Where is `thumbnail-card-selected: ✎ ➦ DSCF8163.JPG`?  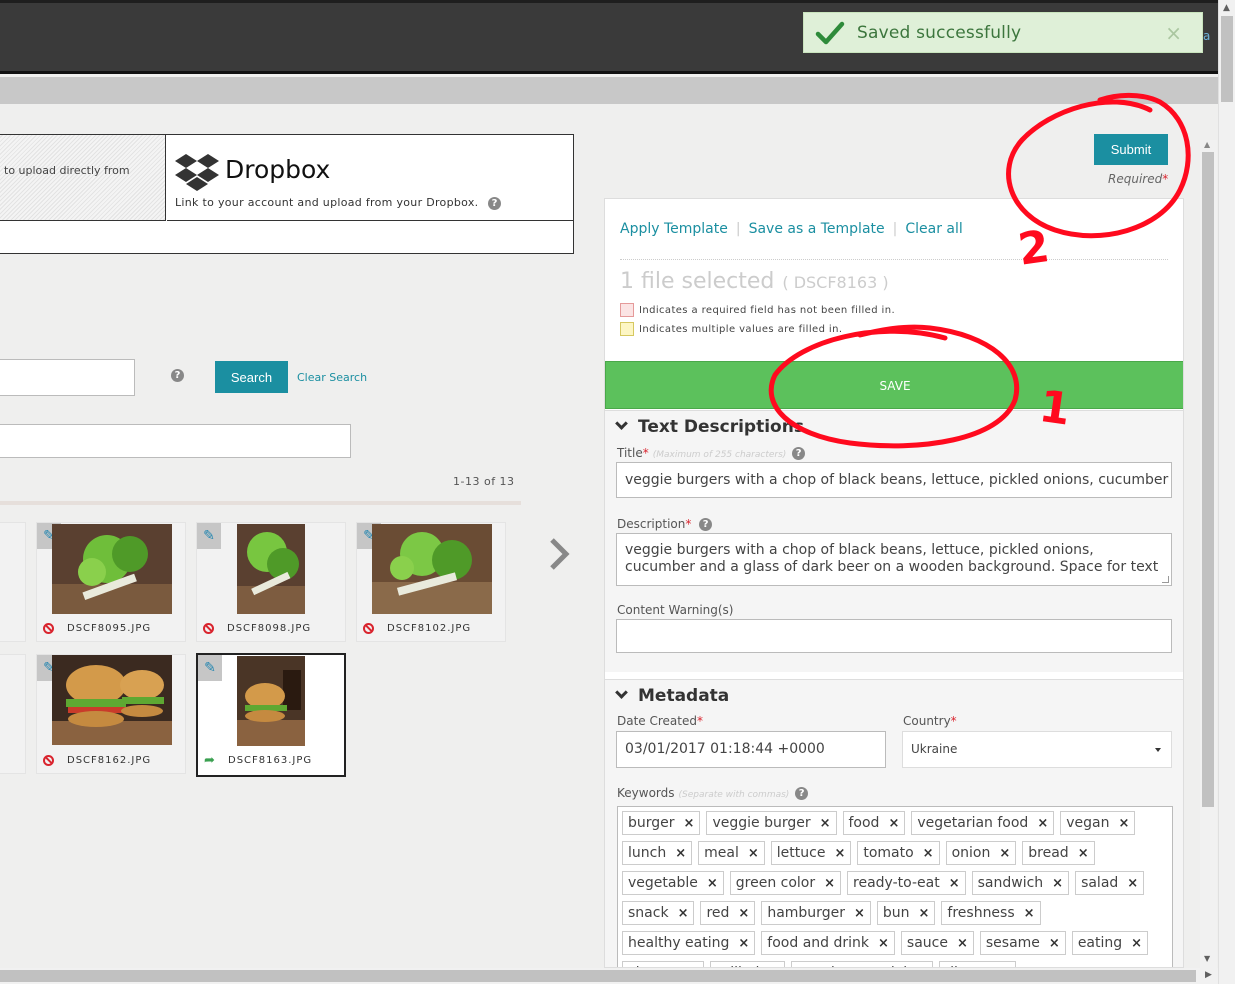
thumbnail-card-selected: ✎ ➦ DSCF8163.JPG is located at coordinates (271, 715).